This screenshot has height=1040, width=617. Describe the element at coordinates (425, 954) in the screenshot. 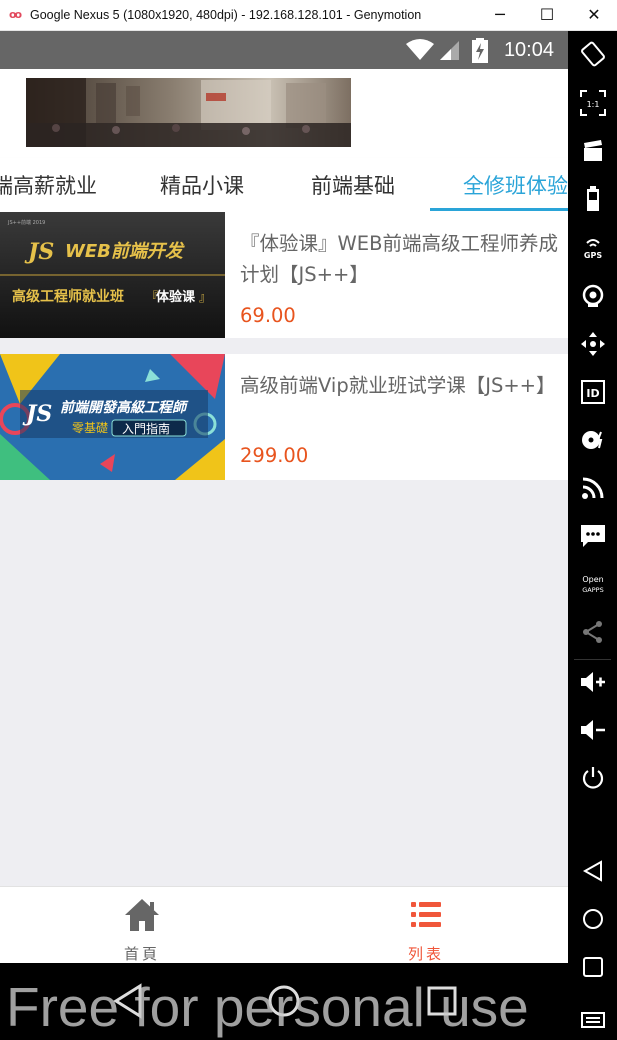

I see `nav-list-label: 列表` at that location.